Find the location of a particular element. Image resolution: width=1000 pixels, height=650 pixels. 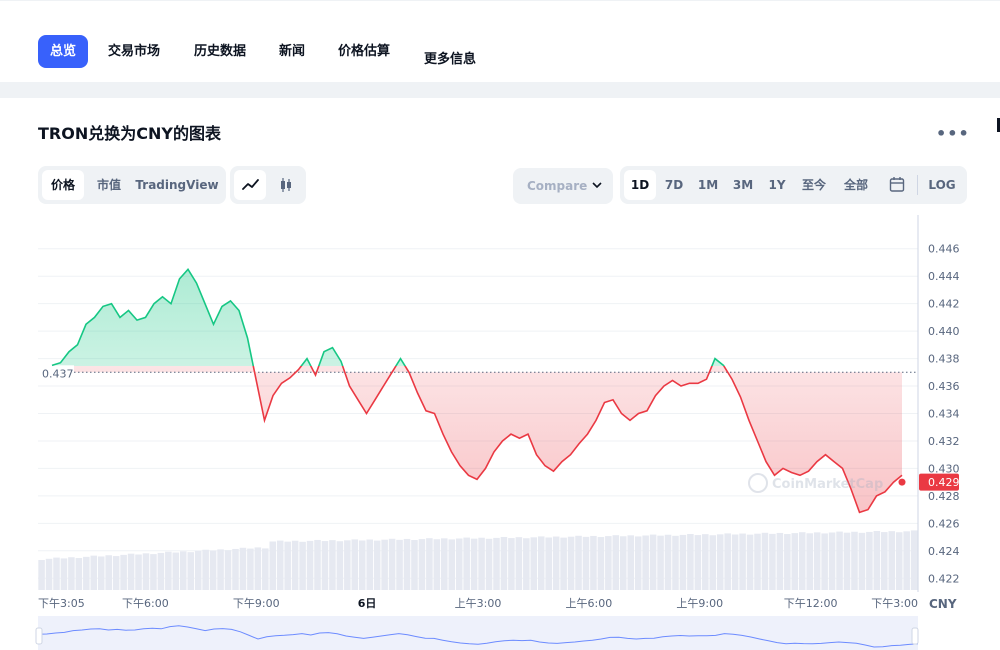

navigator-left-handle is located at coordinates (39, 636).